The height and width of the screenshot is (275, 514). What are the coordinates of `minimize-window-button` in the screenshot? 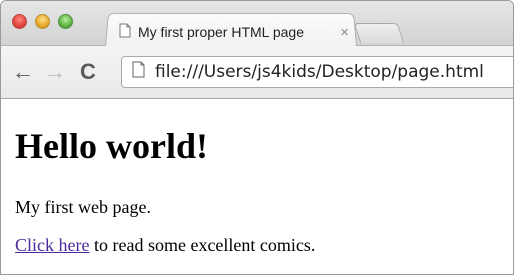 It's located at (42, 21).